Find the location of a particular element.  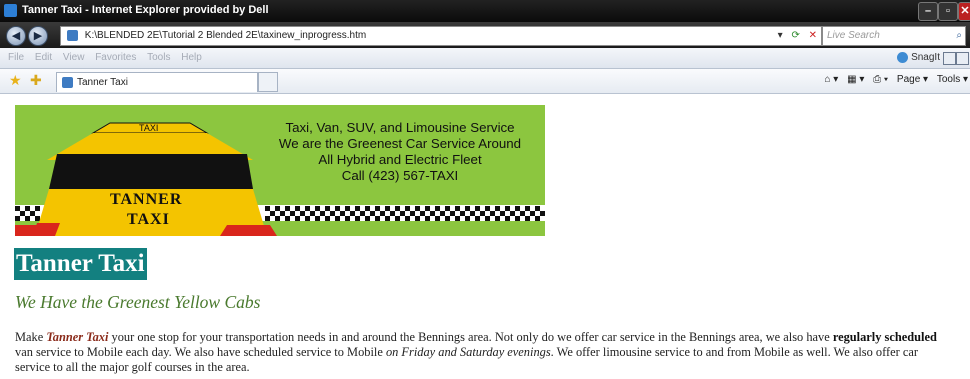

tab-title: Tanner Taxi is located at coordinates (102, 82).